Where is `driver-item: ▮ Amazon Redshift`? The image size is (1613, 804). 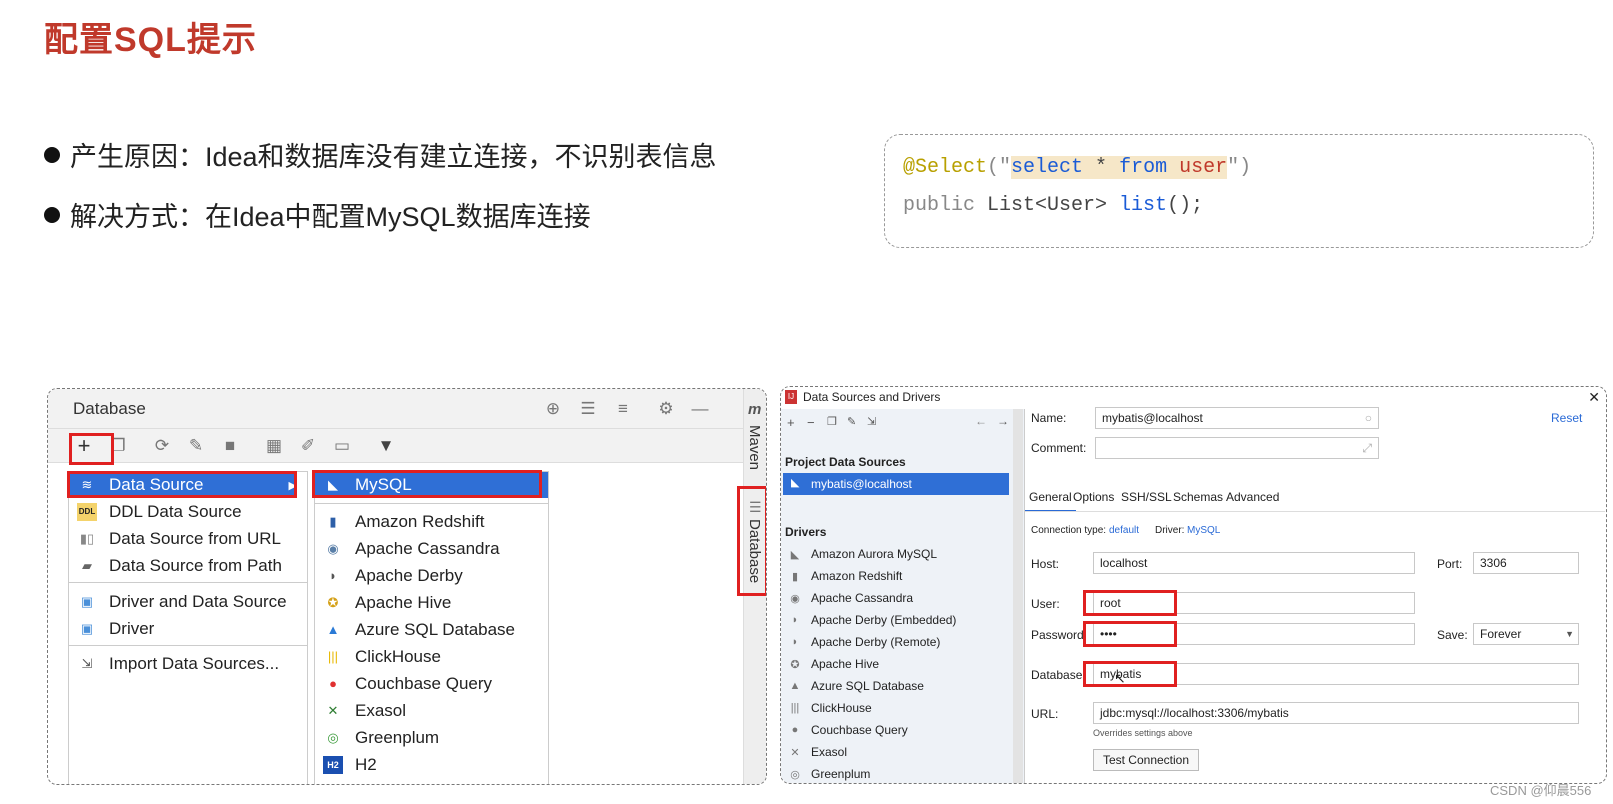
driver-item: ▮ Amazon Redshift is located at coordinates (845, 576).